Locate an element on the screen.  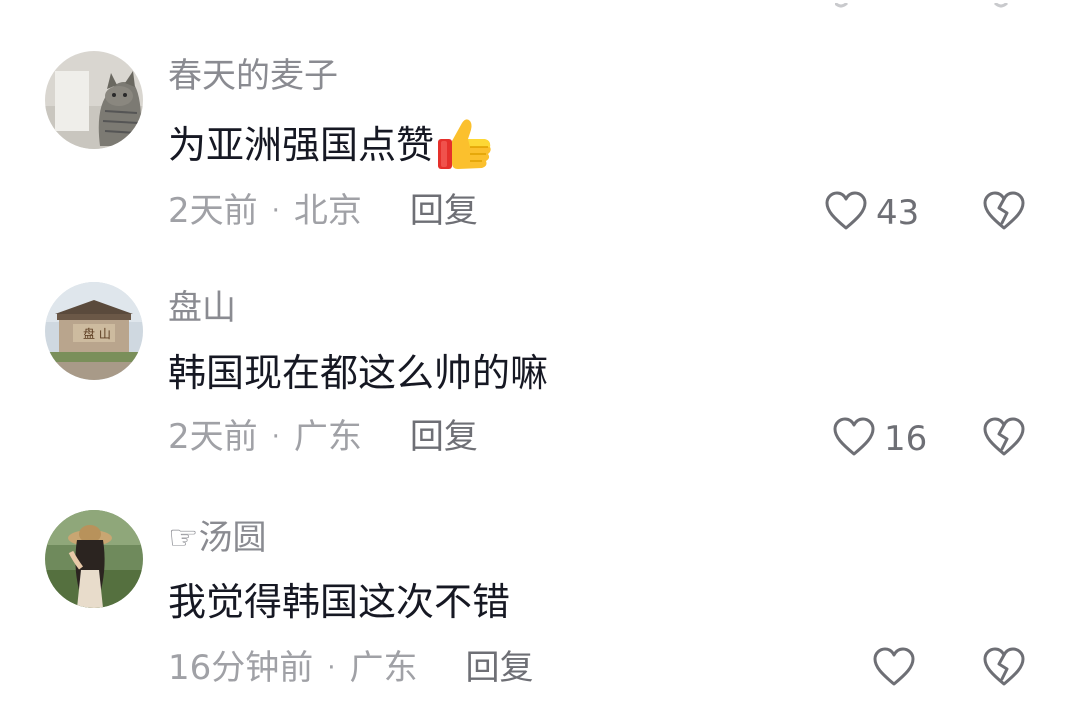
comment-text-content: 我觉得韩国这次不错 is located at coordinates (339, 602).